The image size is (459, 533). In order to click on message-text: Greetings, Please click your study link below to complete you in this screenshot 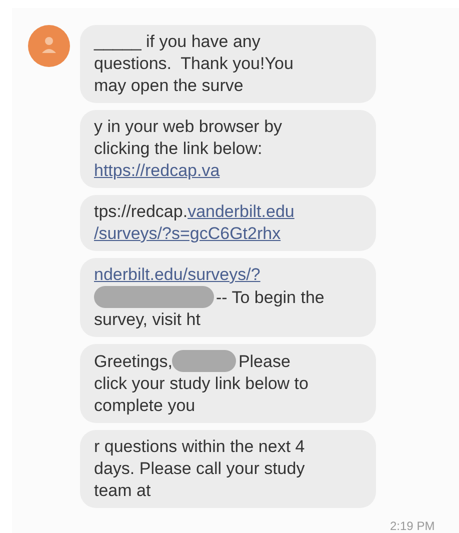, I will do `click(202, 383)`.